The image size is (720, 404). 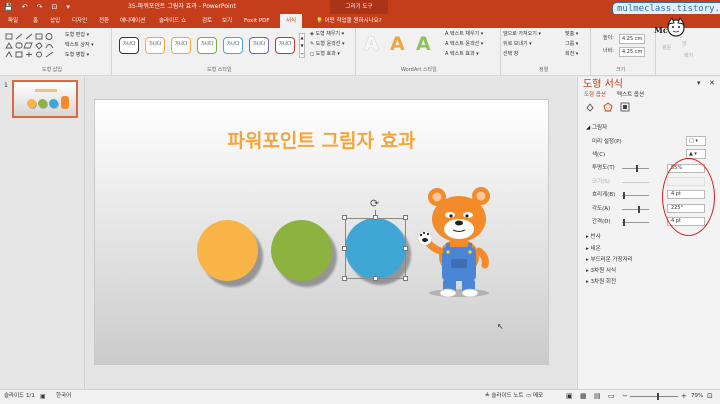 I want to click on pane-options-icon: ▾, so click(x=699, y=83).